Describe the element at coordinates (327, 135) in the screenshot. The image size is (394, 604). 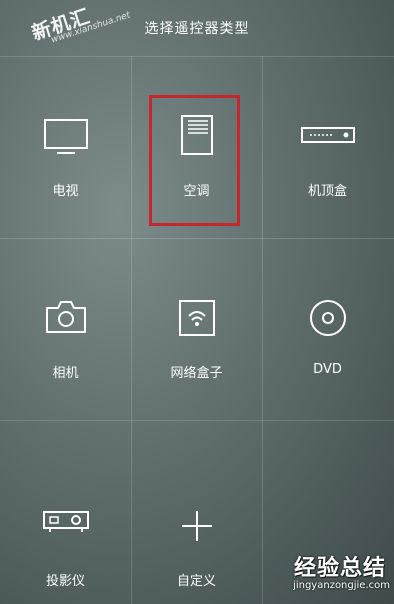
I see `set-top-box-icon` at that location.